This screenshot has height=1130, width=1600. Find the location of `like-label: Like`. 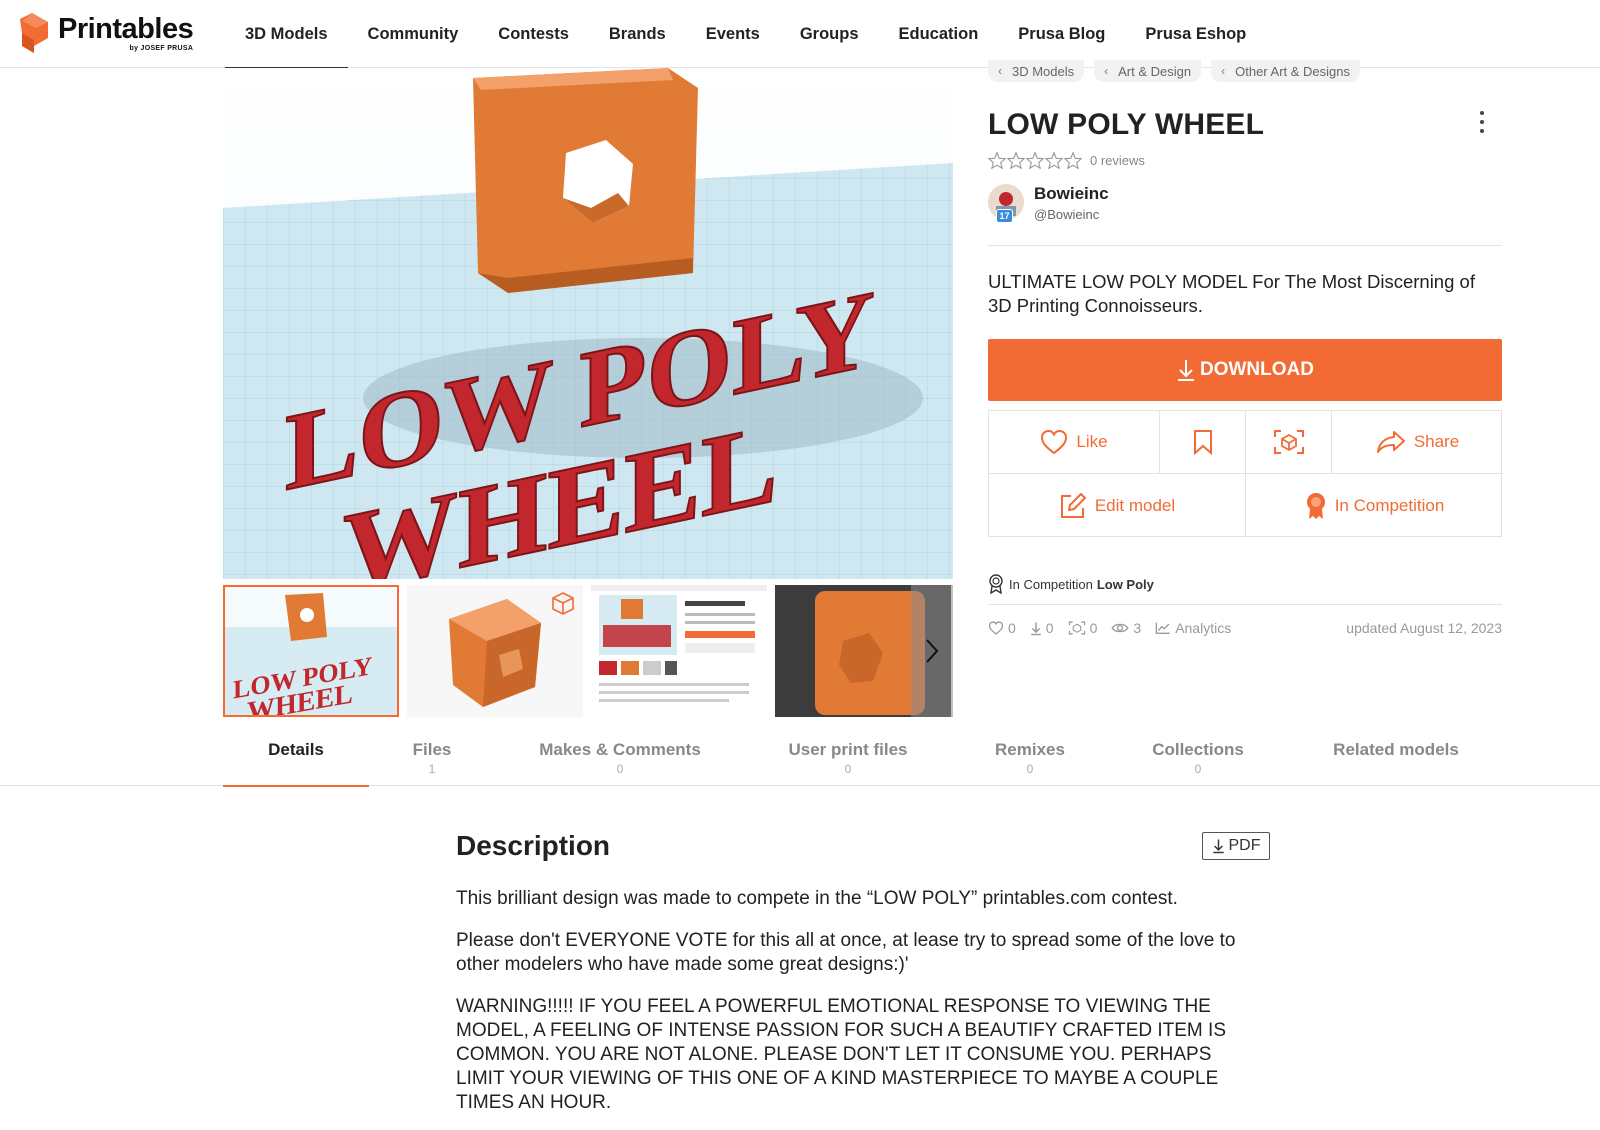

like-label: Like is located at coordinates (1092, 441).